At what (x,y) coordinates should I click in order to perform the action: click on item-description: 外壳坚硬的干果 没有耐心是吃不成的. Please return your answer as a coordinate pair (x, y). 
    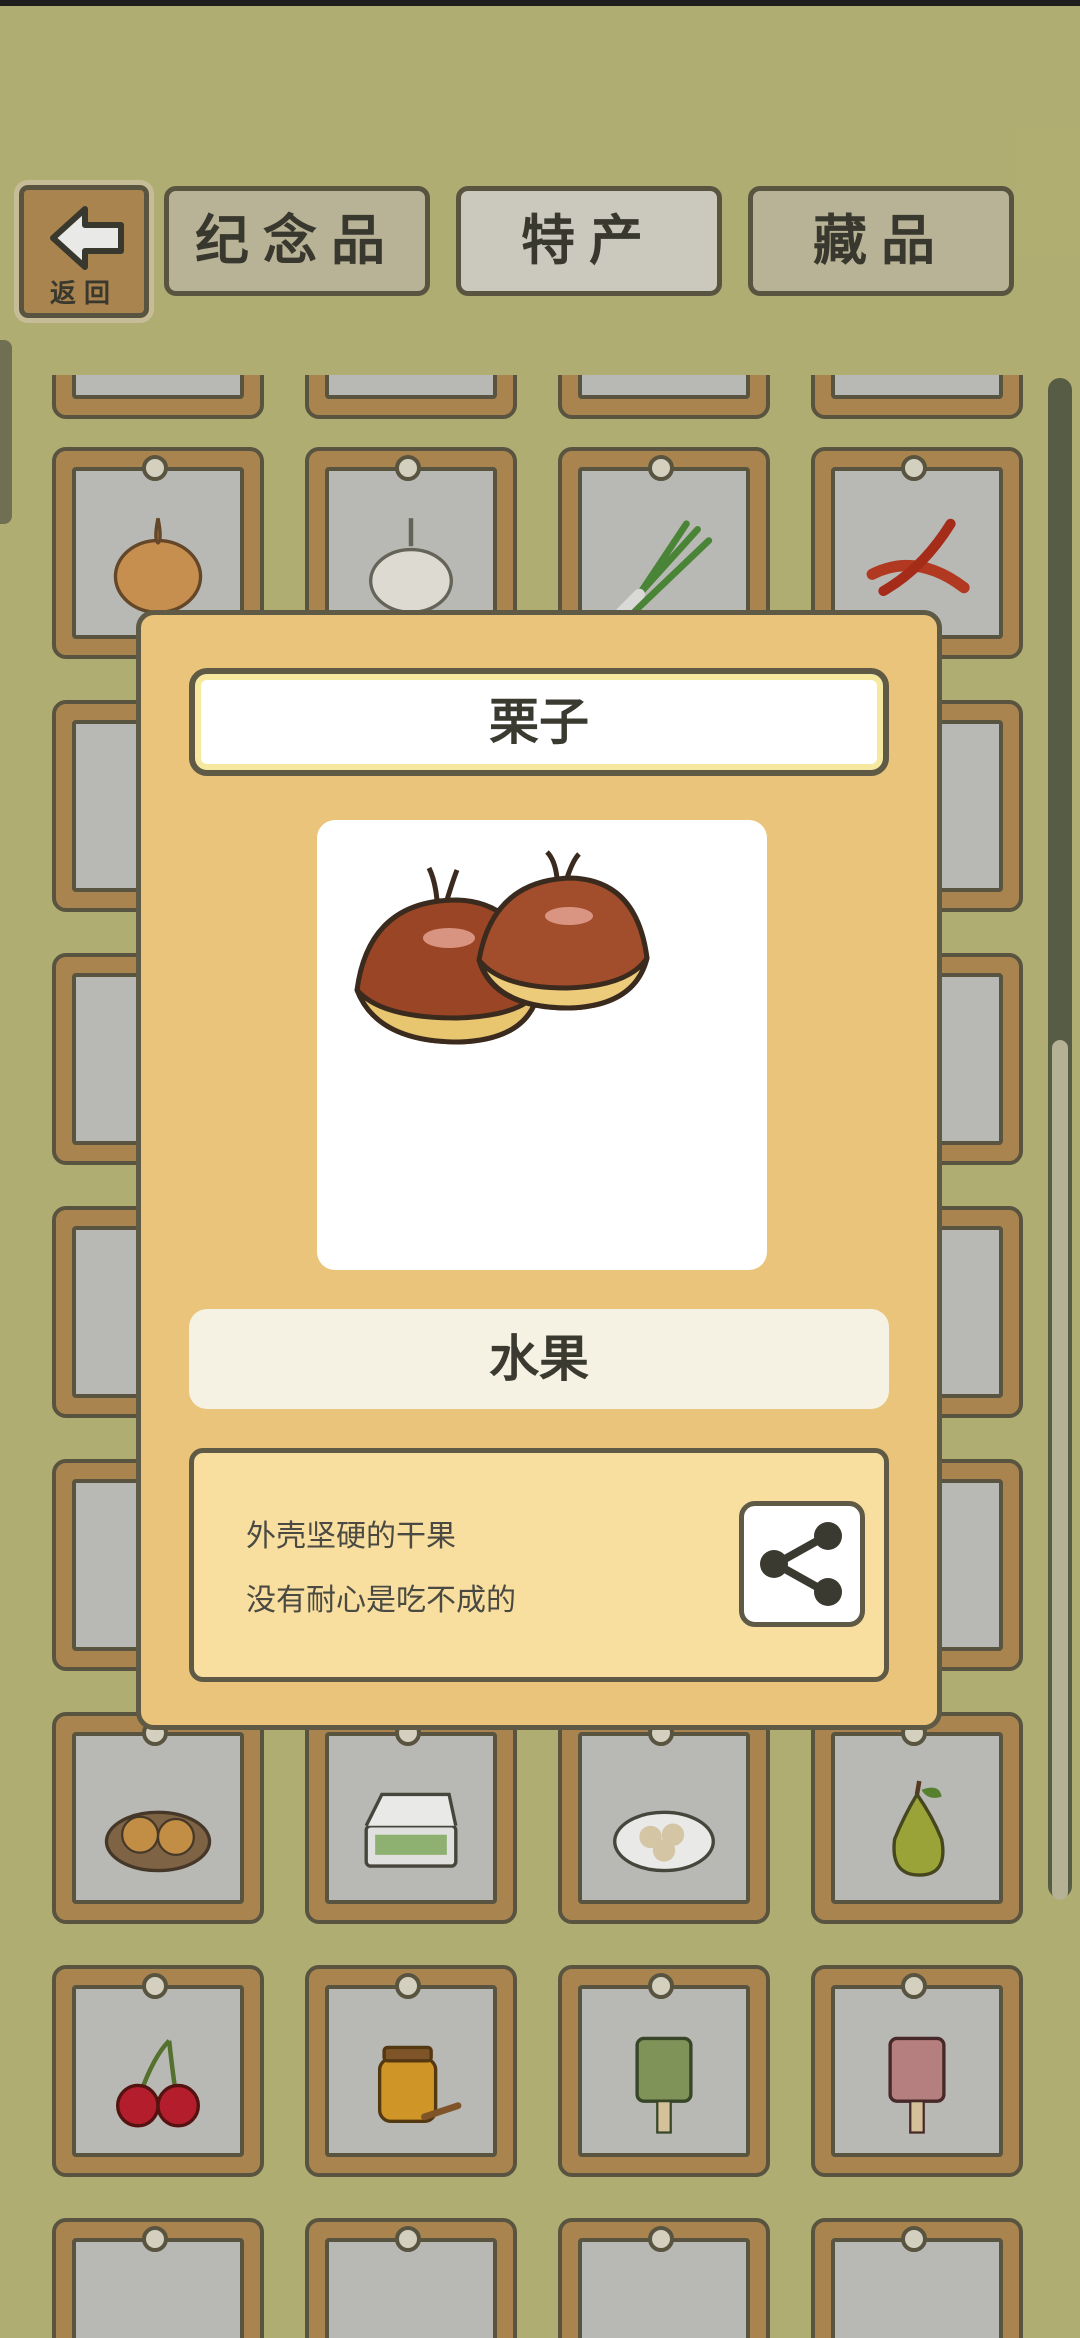
    Looking at the image, I should click on (539, 1565).